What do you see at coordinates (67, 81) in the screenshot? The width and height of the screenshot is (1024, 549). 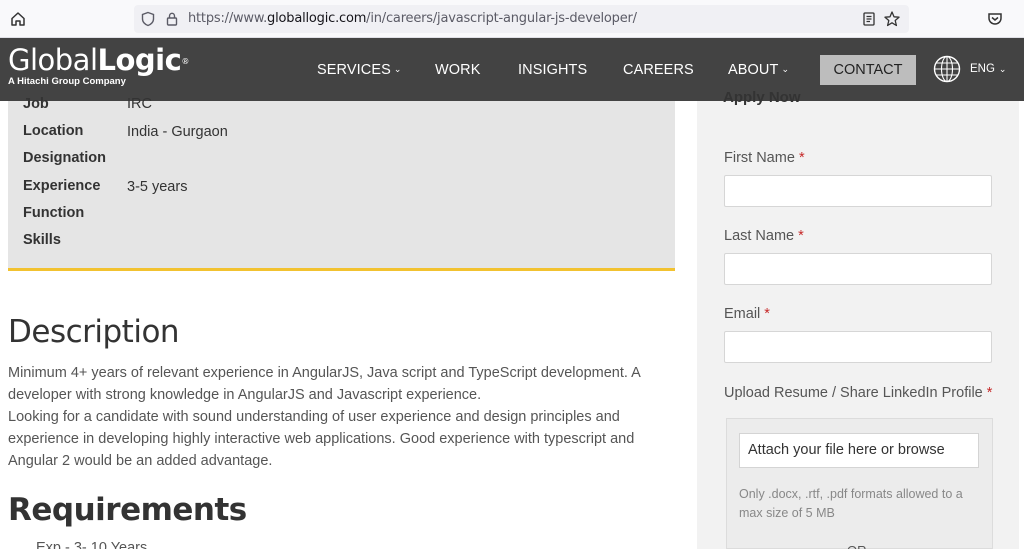 I see `logo-tagline: A Hitachi Group Company` at bounding box center [67, 81].